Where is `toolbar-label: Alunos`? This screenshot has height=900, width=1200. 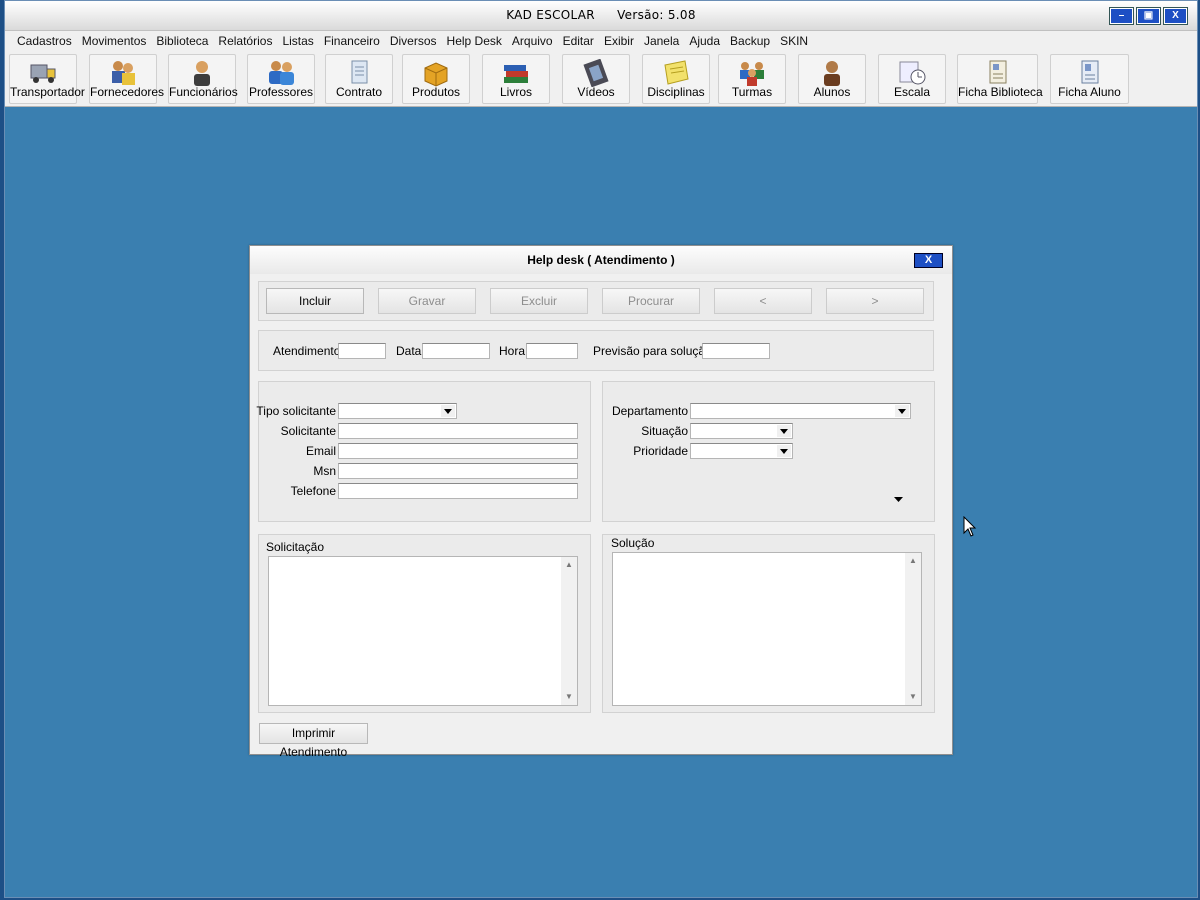 toolbar-label: Alunos is located at coordinates (832, 92).